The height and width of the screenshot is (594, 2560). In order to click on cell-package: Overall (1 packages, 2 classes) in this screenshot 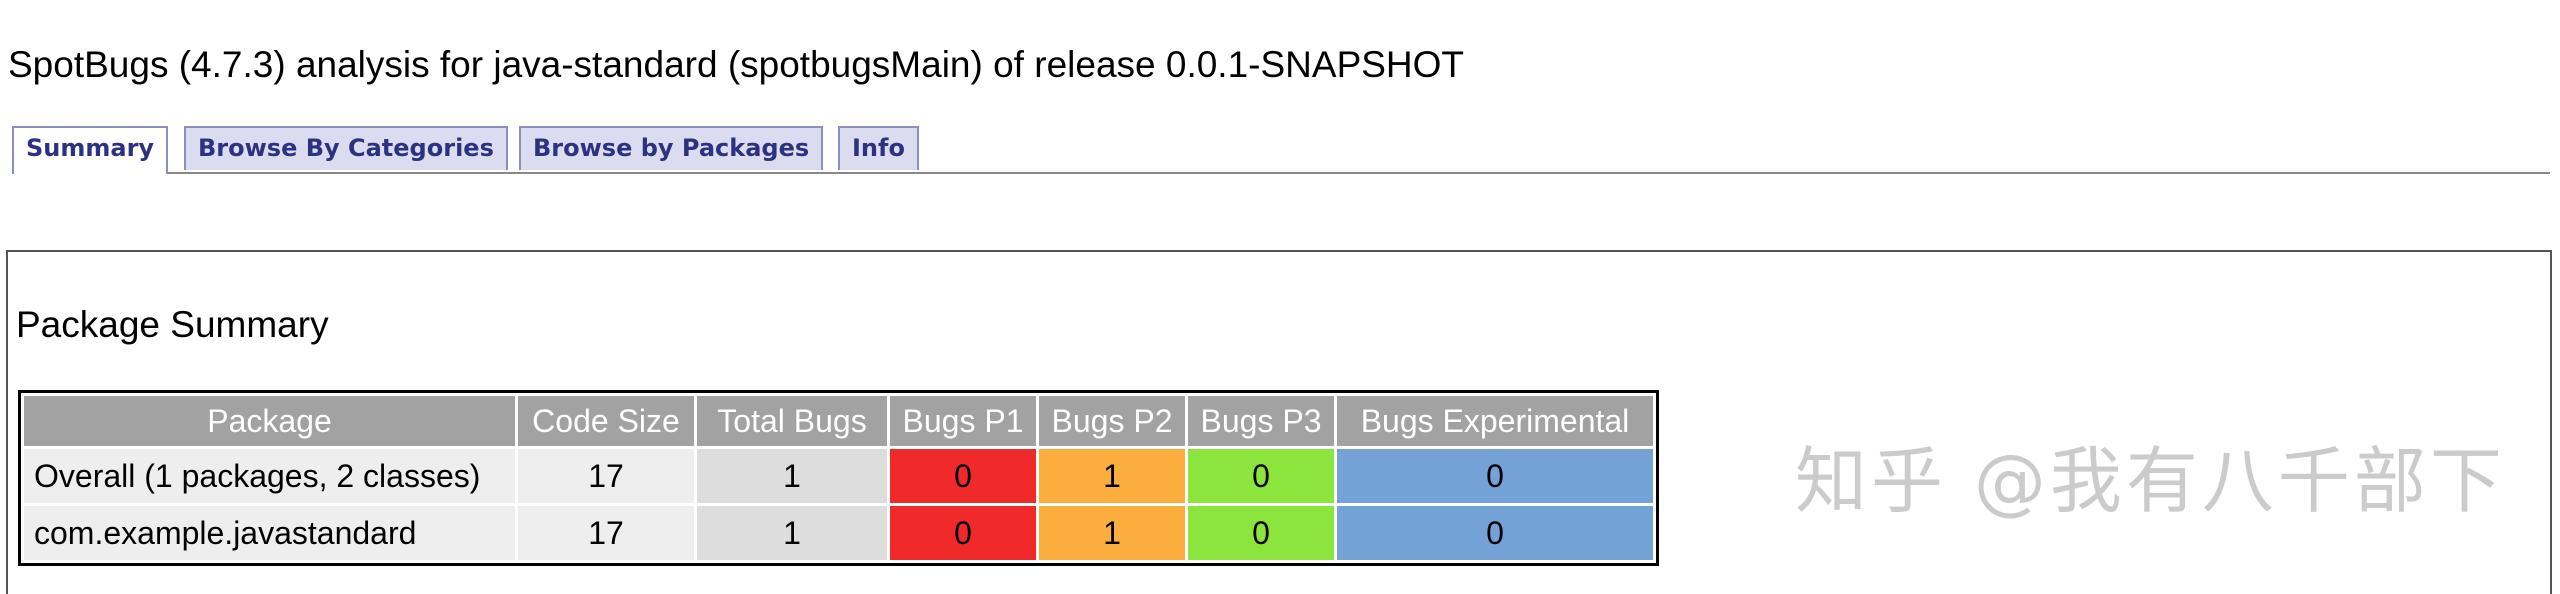, I will do `click(269, 476)`.